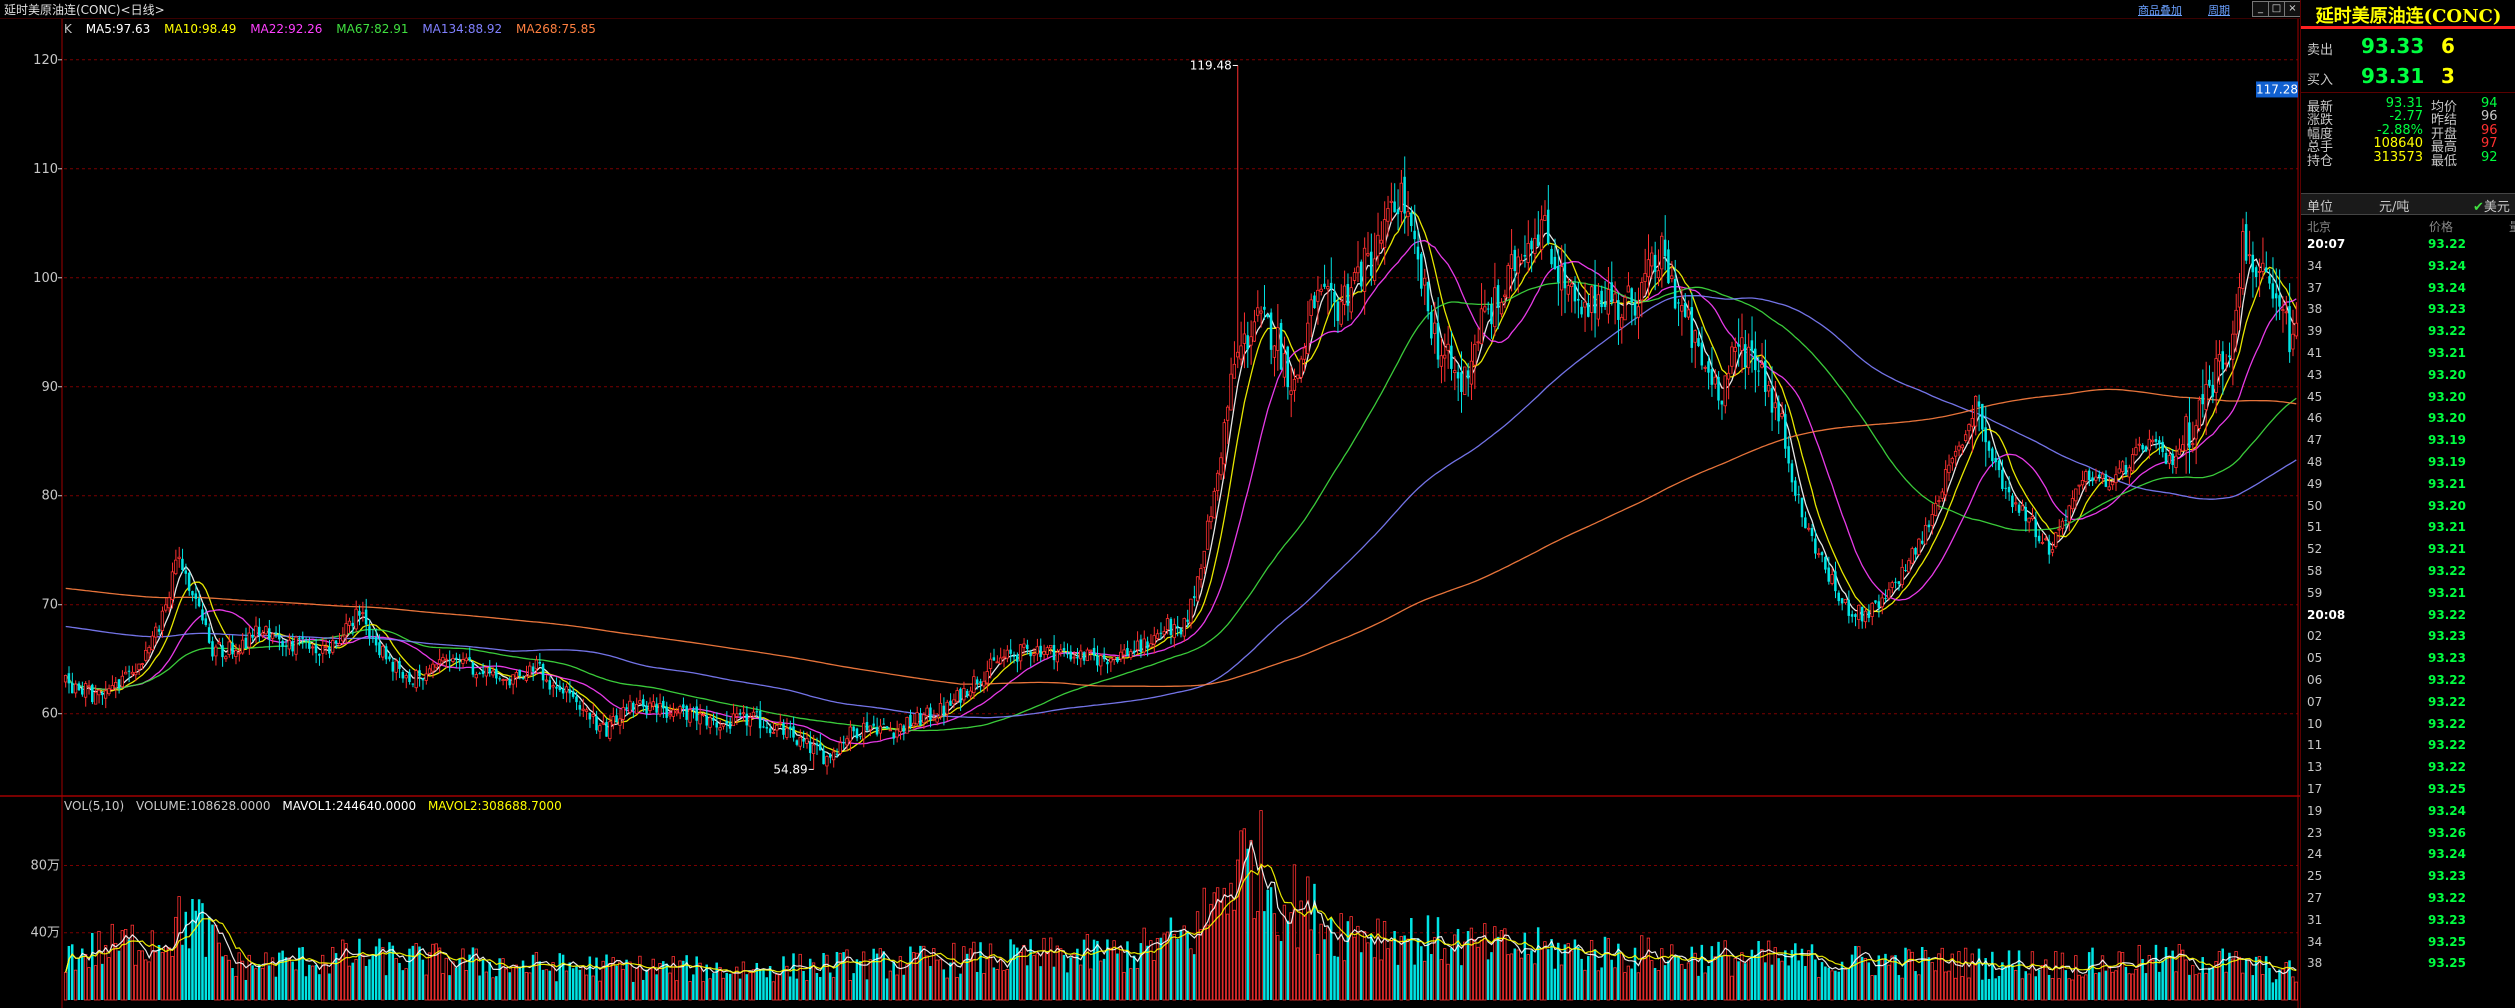  I want to click on unit-label: 单位, so click(2320, 207).